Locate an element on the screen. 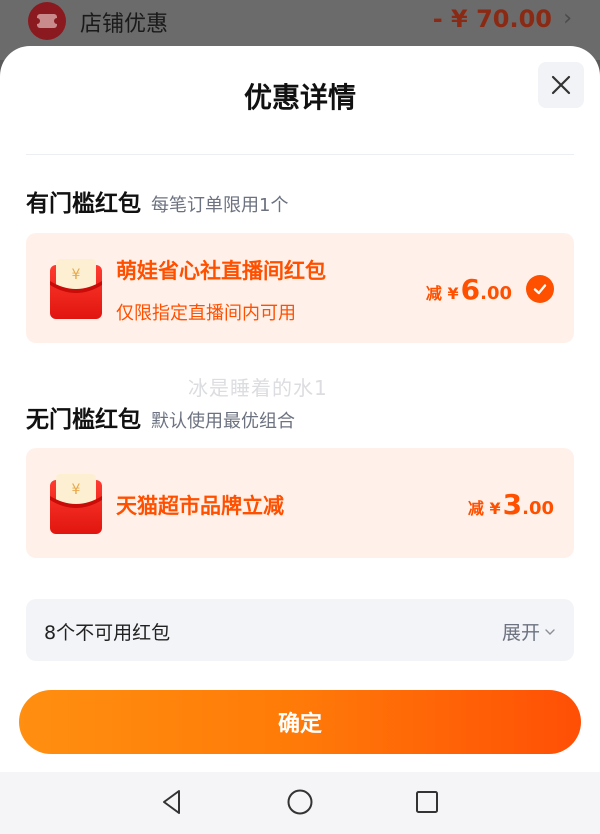 The width and height of the screenshot is (600, 834). home-button is located at coordinates (300, 802).